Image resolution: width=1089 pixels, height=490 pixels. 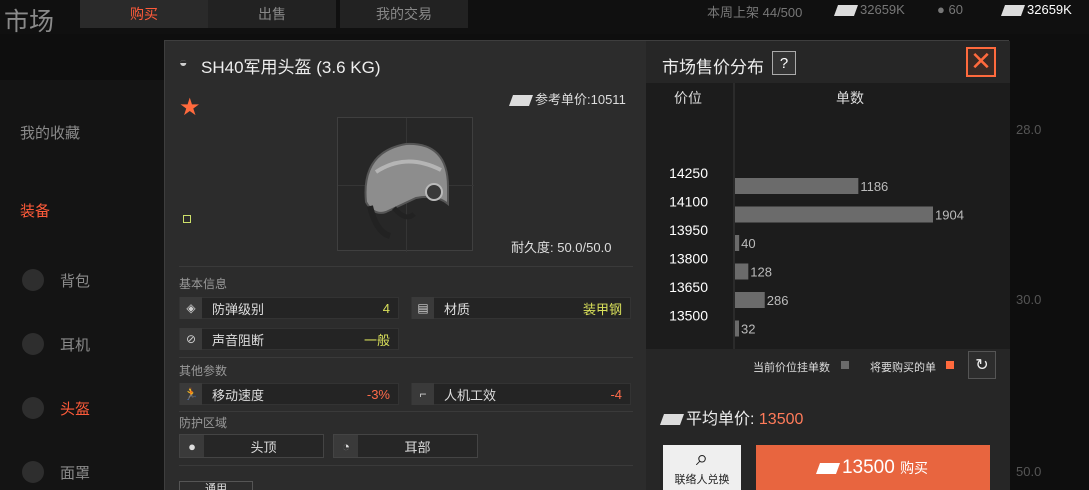 I want to click on quality-indicator-icon, so click(x=187, y=219).